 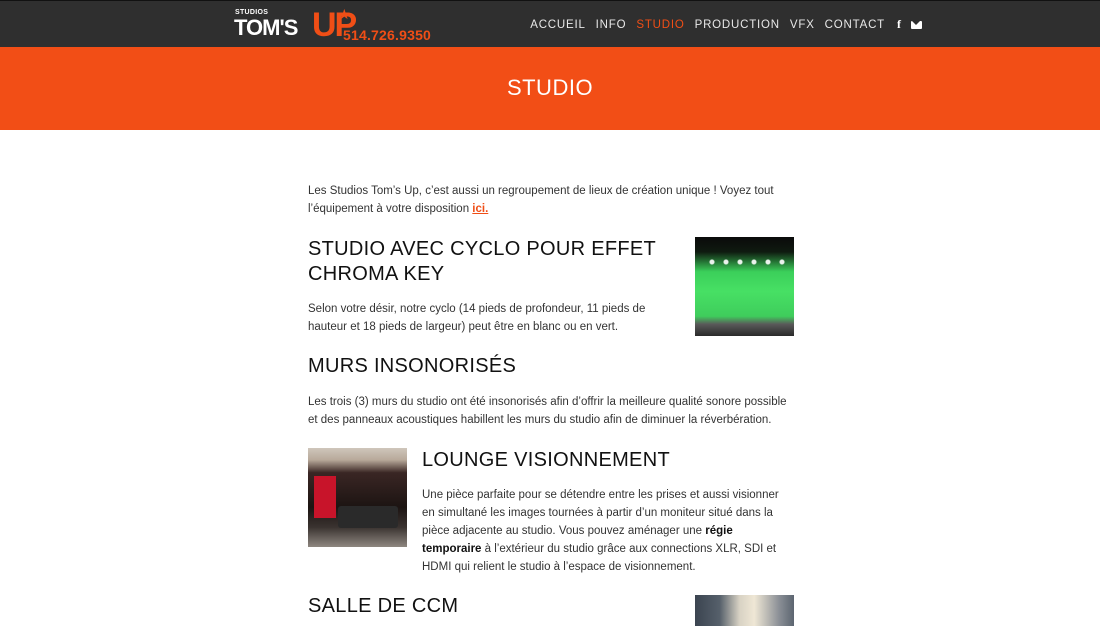 What do you see at coordinates (744, 286) in the screenshot?
I see `cyclo-studio-image` at bounding box center [744, 286].